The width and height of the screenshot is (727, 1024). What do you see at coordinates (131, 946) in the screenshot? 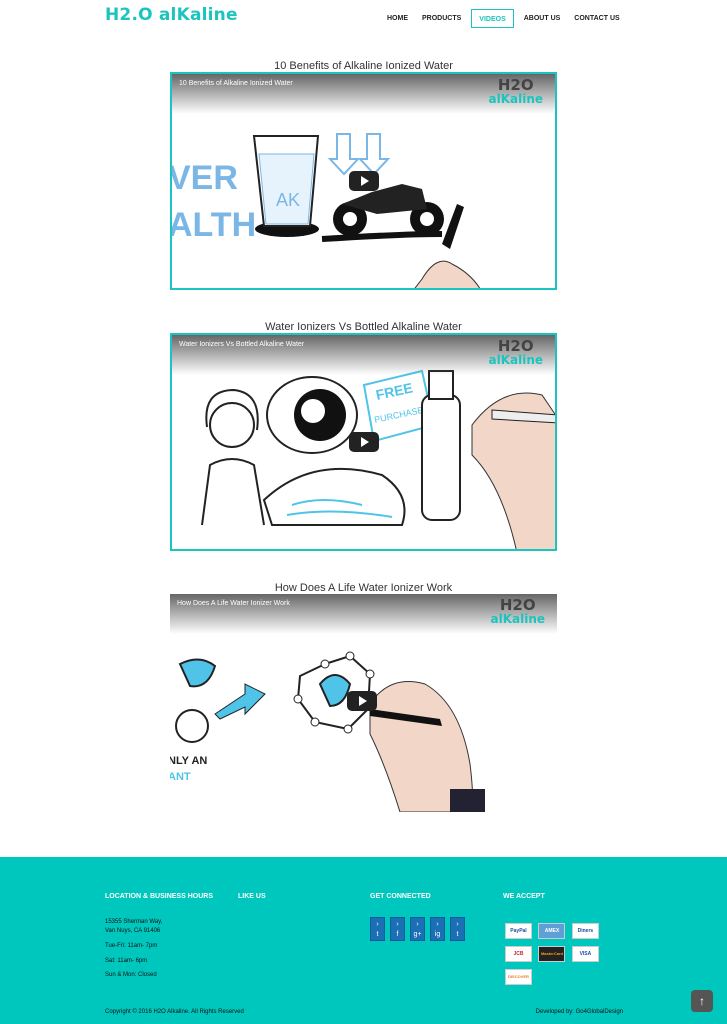
I see `hours-tue-fri: Tue-Fri: 11am- 7pm` at bounding box center [131, 946].